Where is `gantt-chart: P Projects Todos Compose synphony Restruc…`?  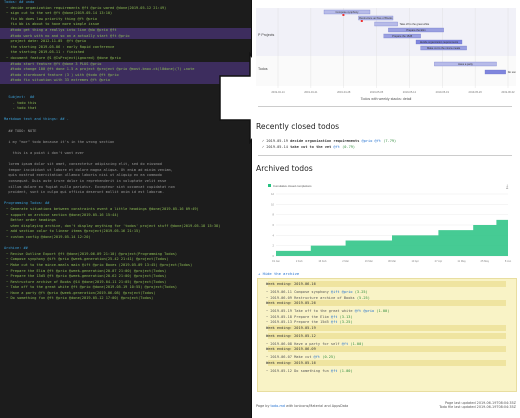
gantt-chart: P Projects Todos Compose synphony Restruc… is located at coordinates (386, 54).